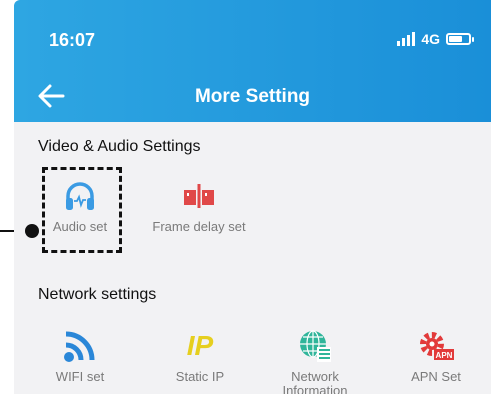  What do you see at coordinates (32, 231) in the screenshot?
I see `annotation-callout-dot` at bounding box center [32, 231].